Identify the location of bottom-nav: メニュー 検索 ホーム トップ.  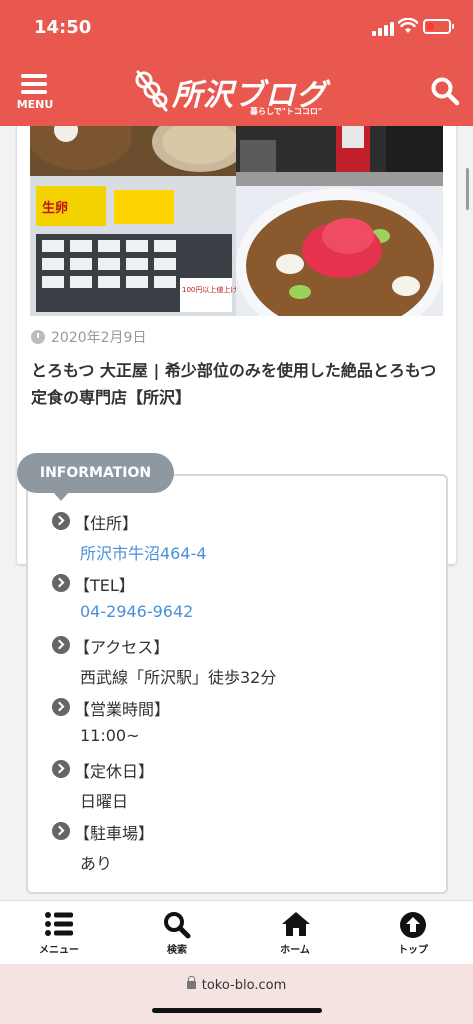
(236, 932).